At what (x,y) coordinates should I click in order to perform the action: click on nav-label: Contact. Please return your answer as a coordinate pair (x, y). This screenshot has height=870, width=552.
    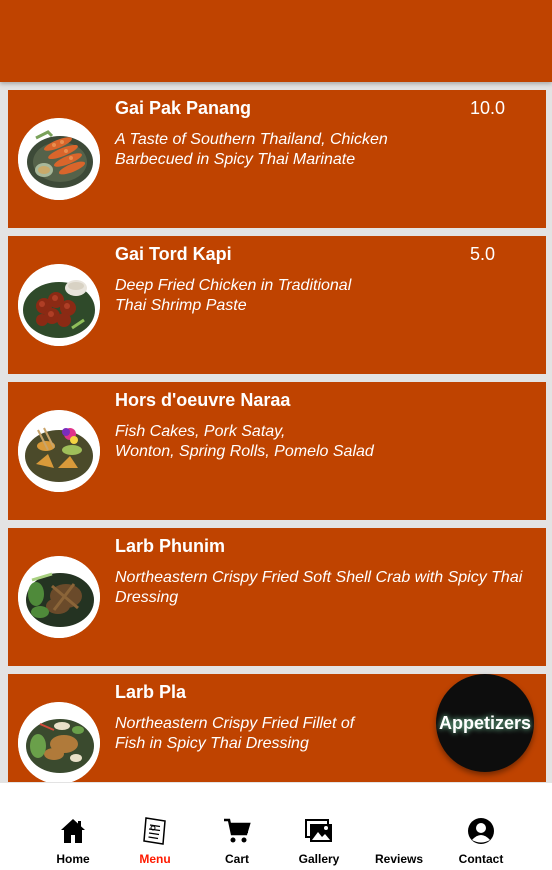
    Looking at the image, I should click on (481, 859).